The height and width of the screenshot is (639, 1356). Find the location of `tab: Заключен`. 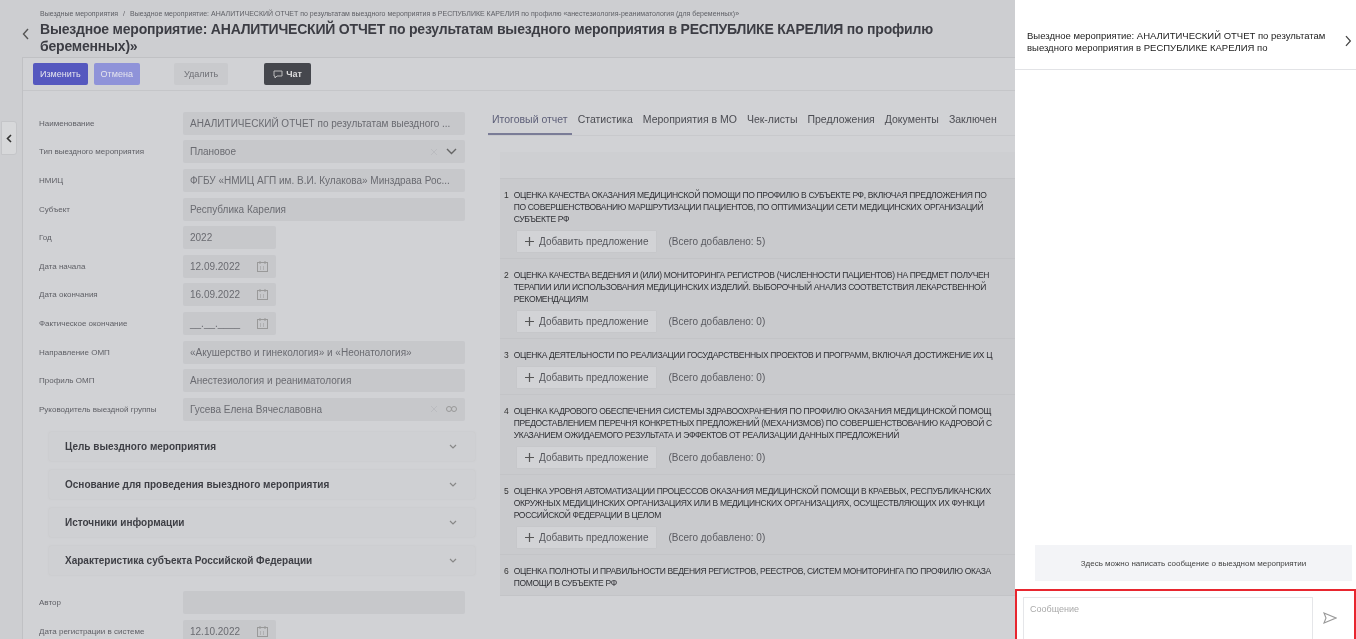

tab: Заключен is located at coordinates (972, 122).